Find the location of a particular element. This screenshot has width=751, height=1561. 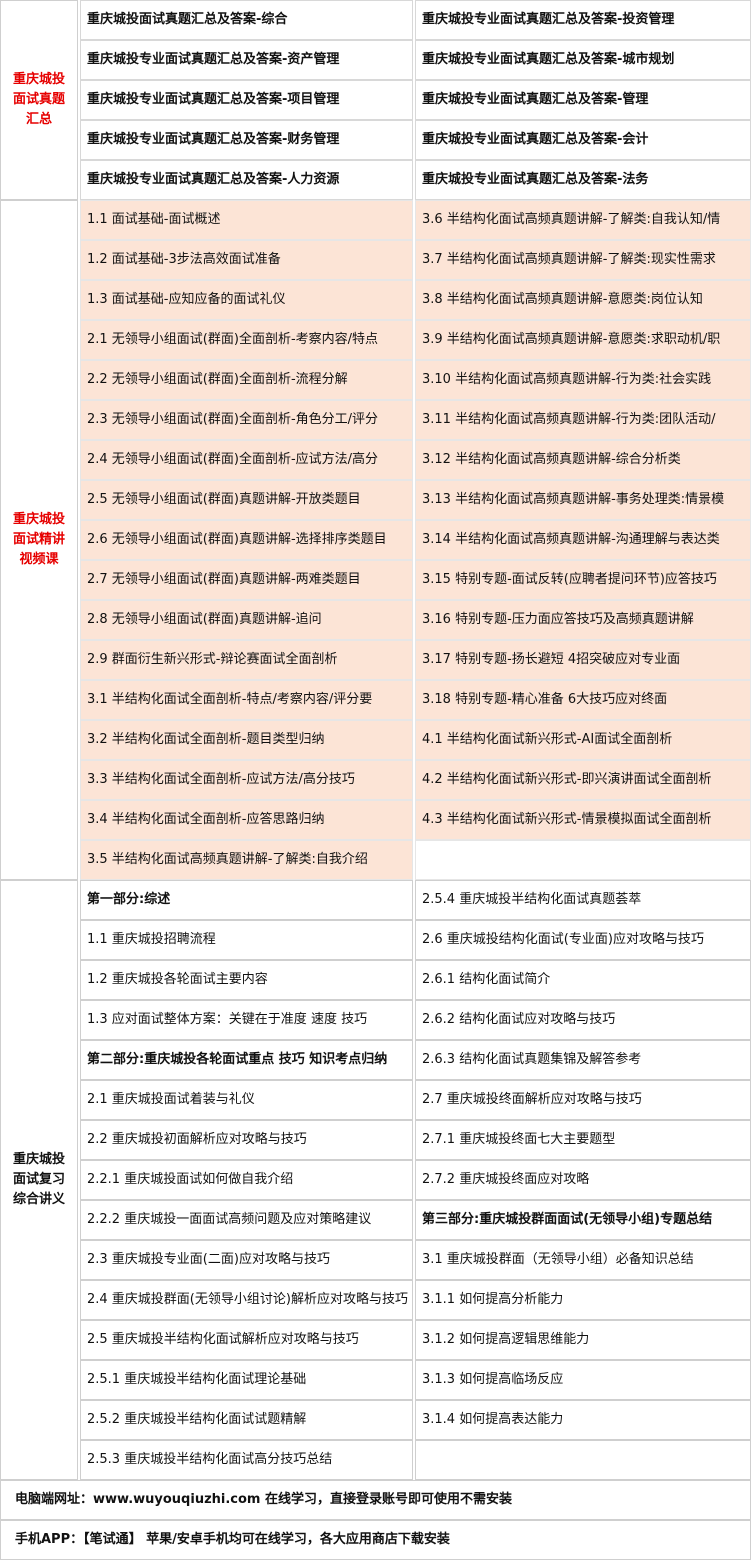

course-item-link: 重庆城投专业面试真题汇总及答案-人力资源 is located at coordinates (246, 180).